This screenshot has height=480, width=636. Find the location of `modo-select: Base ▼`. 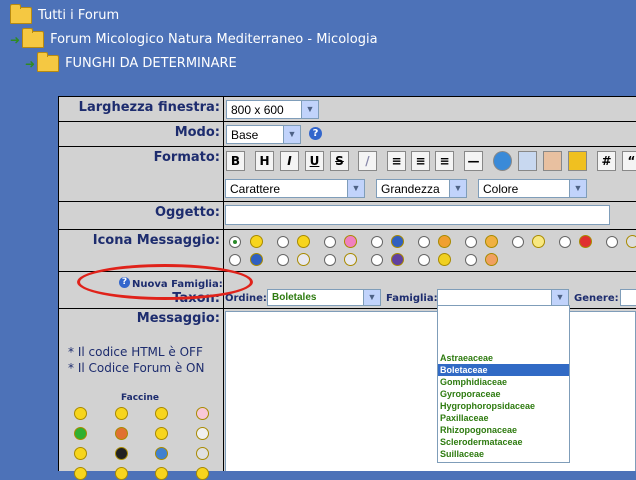

modo-select: Base ▼ is located at coordinates (263, 134).